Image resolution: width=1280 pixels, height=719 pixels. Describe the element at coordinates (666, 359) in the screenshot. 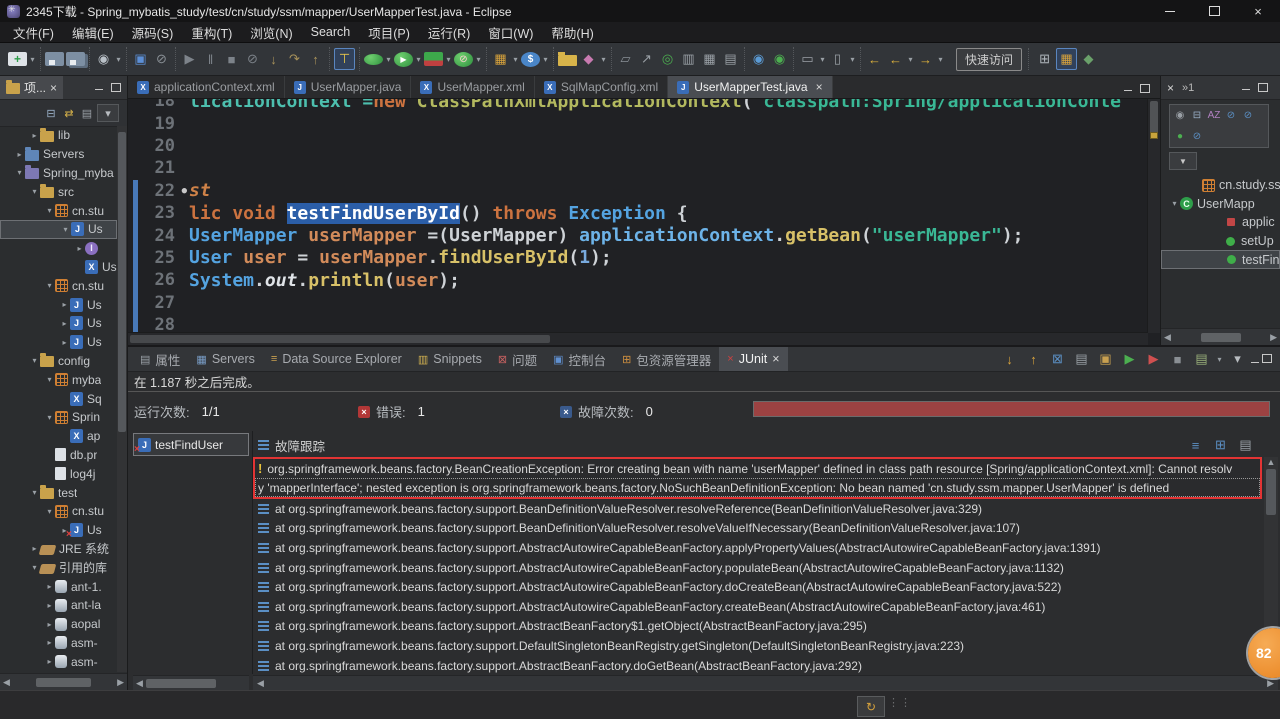

I see `view-tab-包资源管理器: ⊞ 包资源管理器` at that location.